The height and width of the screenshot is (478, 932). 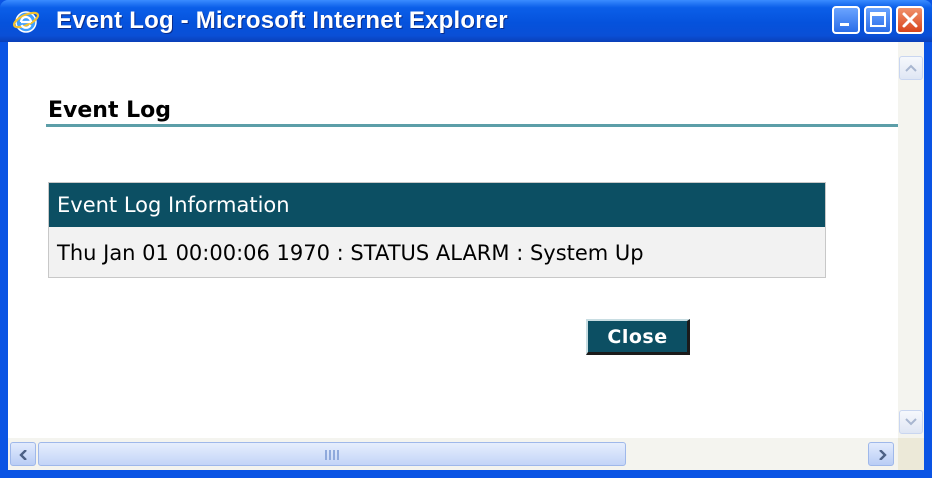 I want to click on vertical-scrollbar, so click(x=911, y=240).